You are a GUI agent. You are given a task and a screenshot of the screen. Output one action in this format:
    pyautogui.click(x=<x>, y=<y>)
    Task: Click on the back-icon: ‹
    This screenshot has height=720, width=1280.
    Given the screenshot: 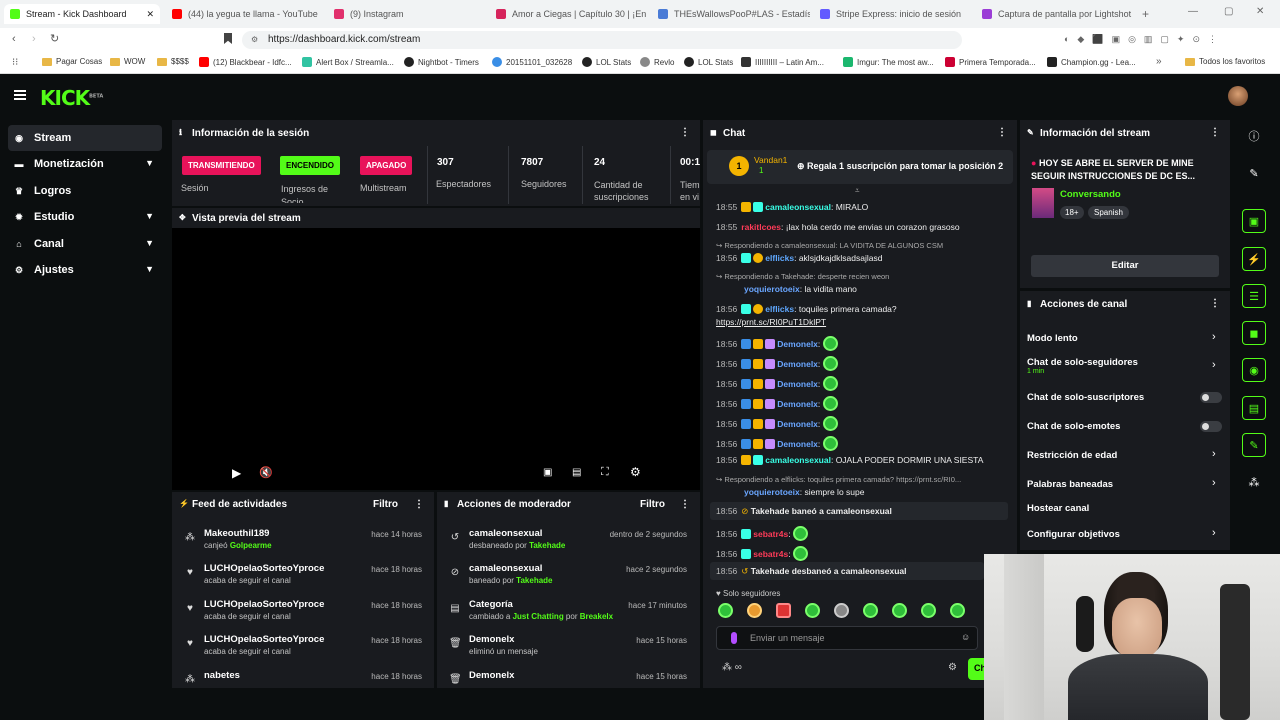 What is the action you would take?
    pyautogui.click(x=14, y=39)
    